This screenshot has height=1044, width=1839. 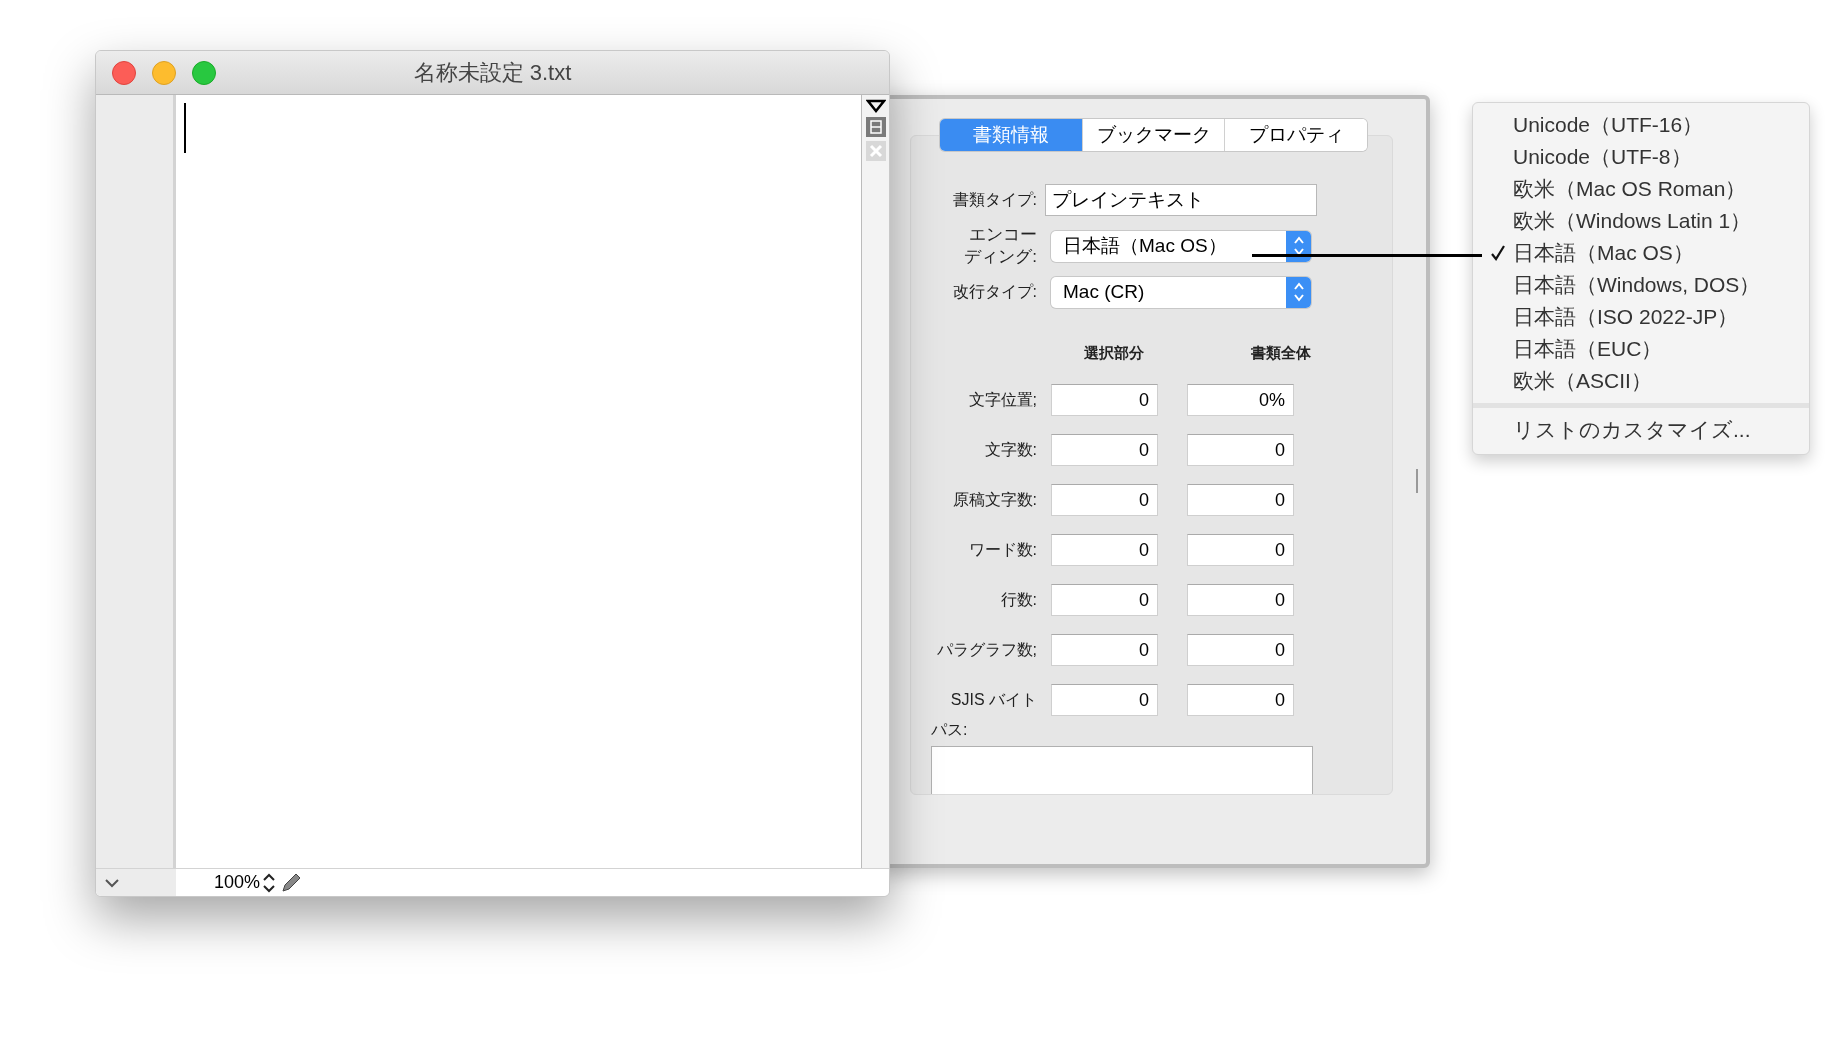 What do you see at coordinates (1114, 353) in the screenshot?
I see `column-header: 選択部分` at bounding box center [1114, 353].